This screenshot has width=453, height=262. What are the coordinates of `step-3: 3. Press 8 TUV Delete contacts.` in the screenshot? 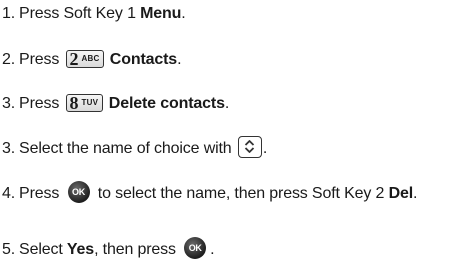 It's located at (226, 103).